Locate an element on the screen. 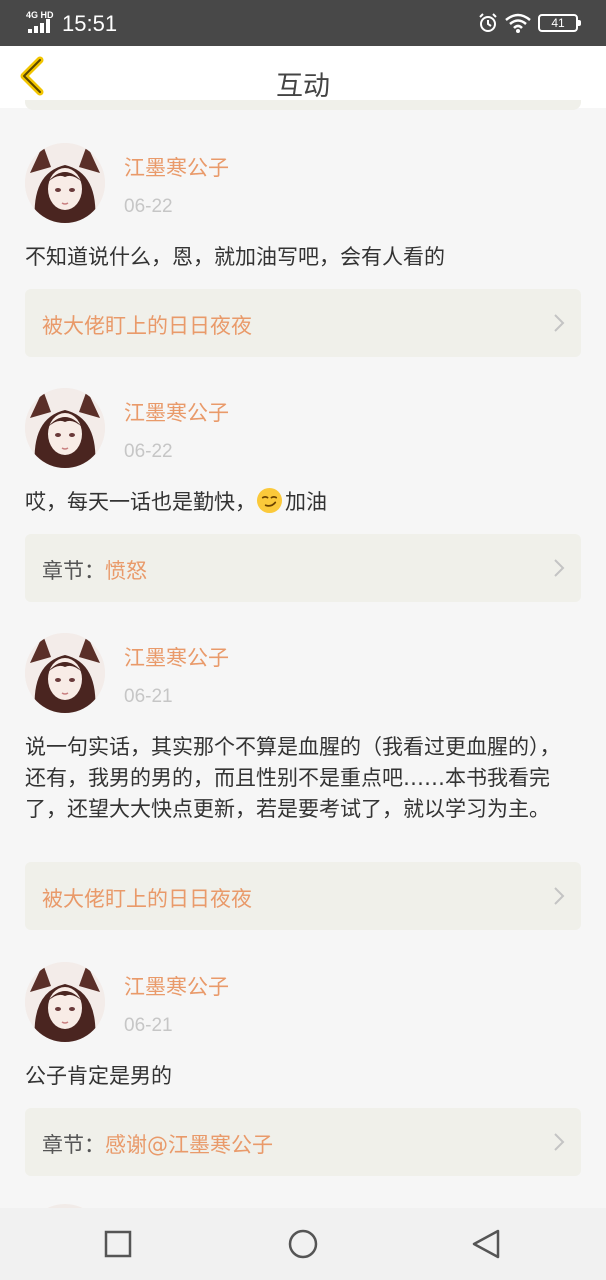  app-header: 互动 is located at coordinates (303, 77).